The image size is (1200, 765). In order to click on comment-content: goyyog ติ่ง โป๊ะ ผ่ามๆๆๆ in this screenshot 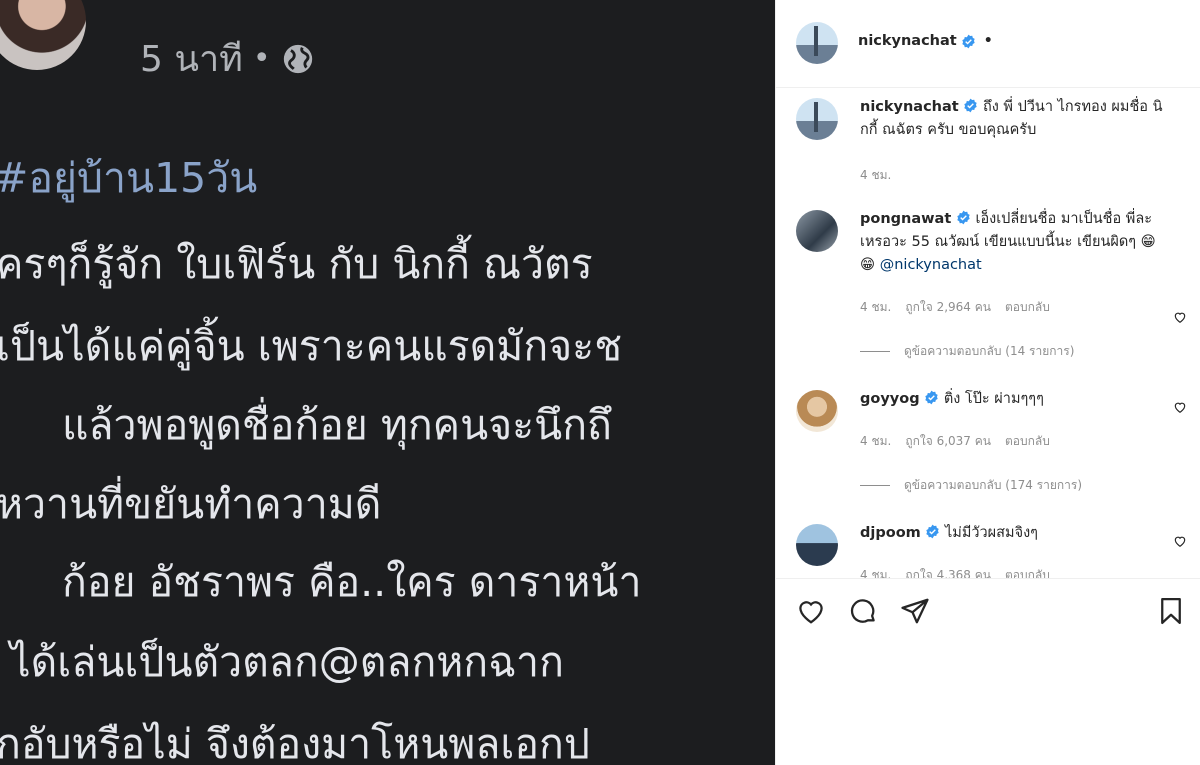, I will do `click(1010, 399)`.